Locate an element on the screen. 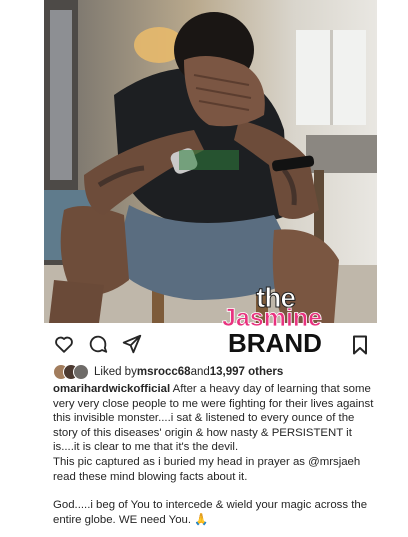 The image size is (408, 537). likes-user-link: msrocc68 is located at coordinates (164, 372).